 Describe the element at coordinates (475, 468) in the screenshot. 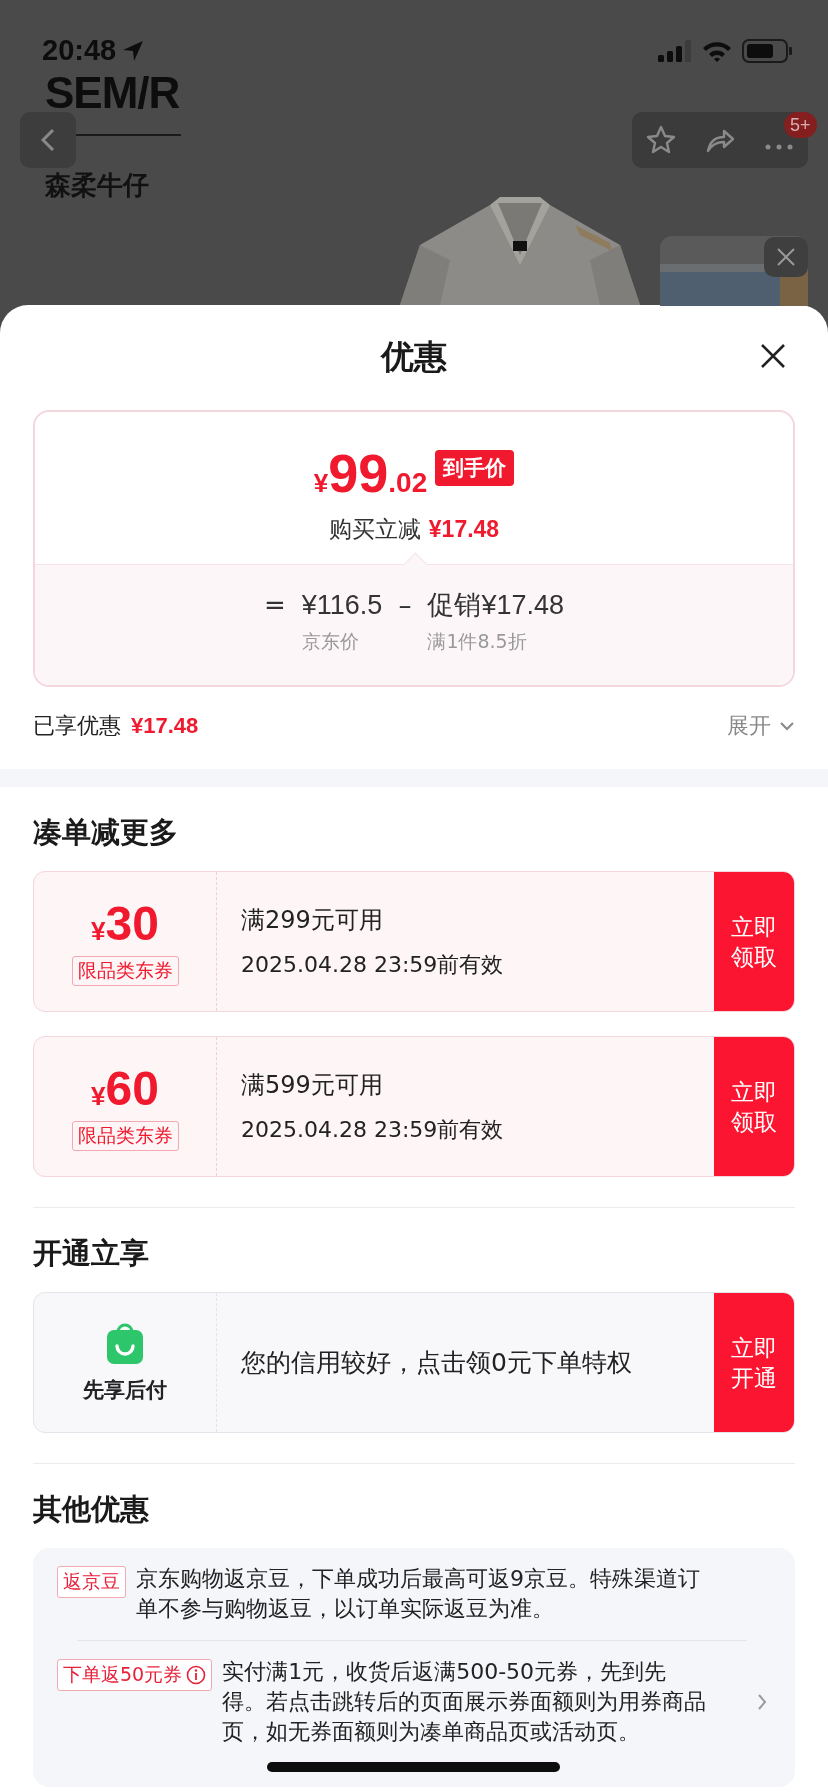

I see `price-tag: 到手价` at that location.